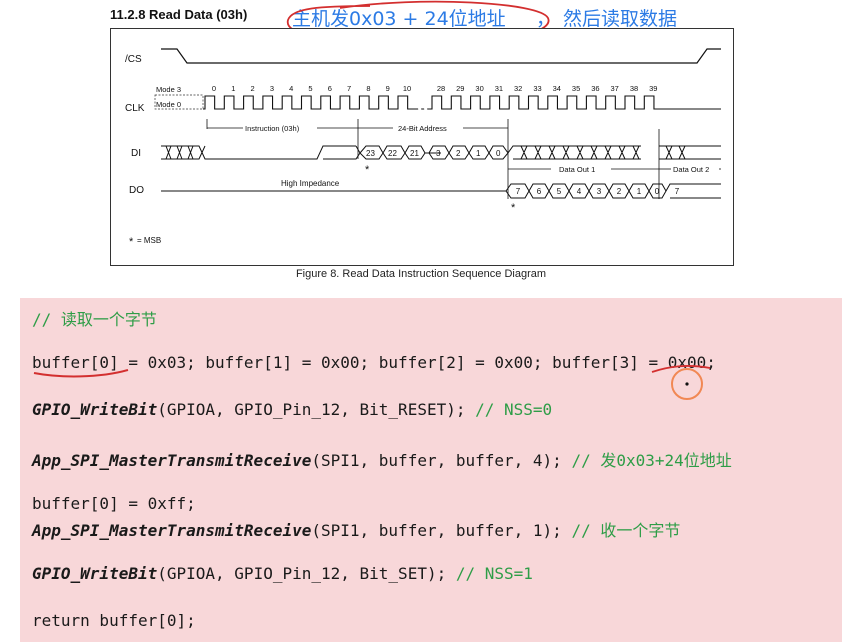  Describe the element at coordinates (478, 153) in the screenshot. I see `di-bit-1: 1` at that location.